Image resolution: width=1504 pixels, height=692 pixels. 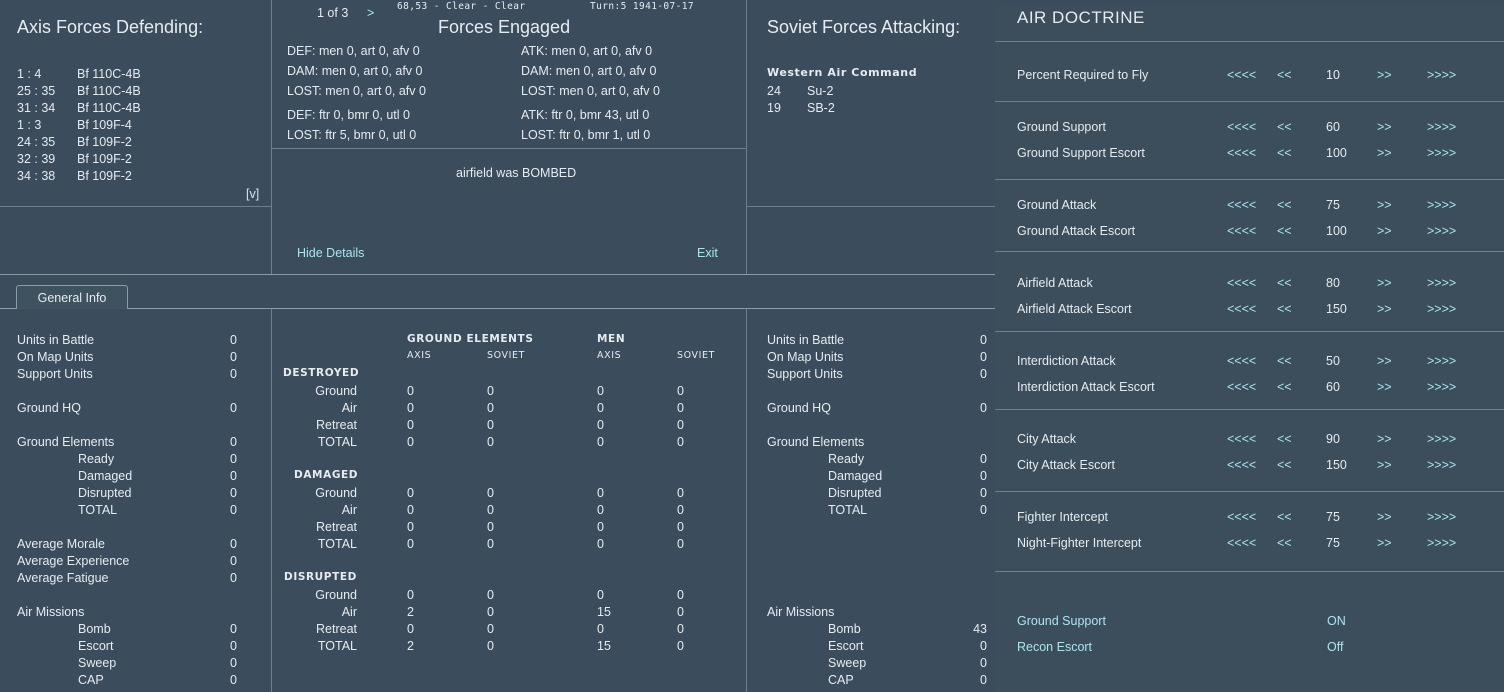 I want to click on doctrine-row-value: 80, so click(x=1333, y=283).